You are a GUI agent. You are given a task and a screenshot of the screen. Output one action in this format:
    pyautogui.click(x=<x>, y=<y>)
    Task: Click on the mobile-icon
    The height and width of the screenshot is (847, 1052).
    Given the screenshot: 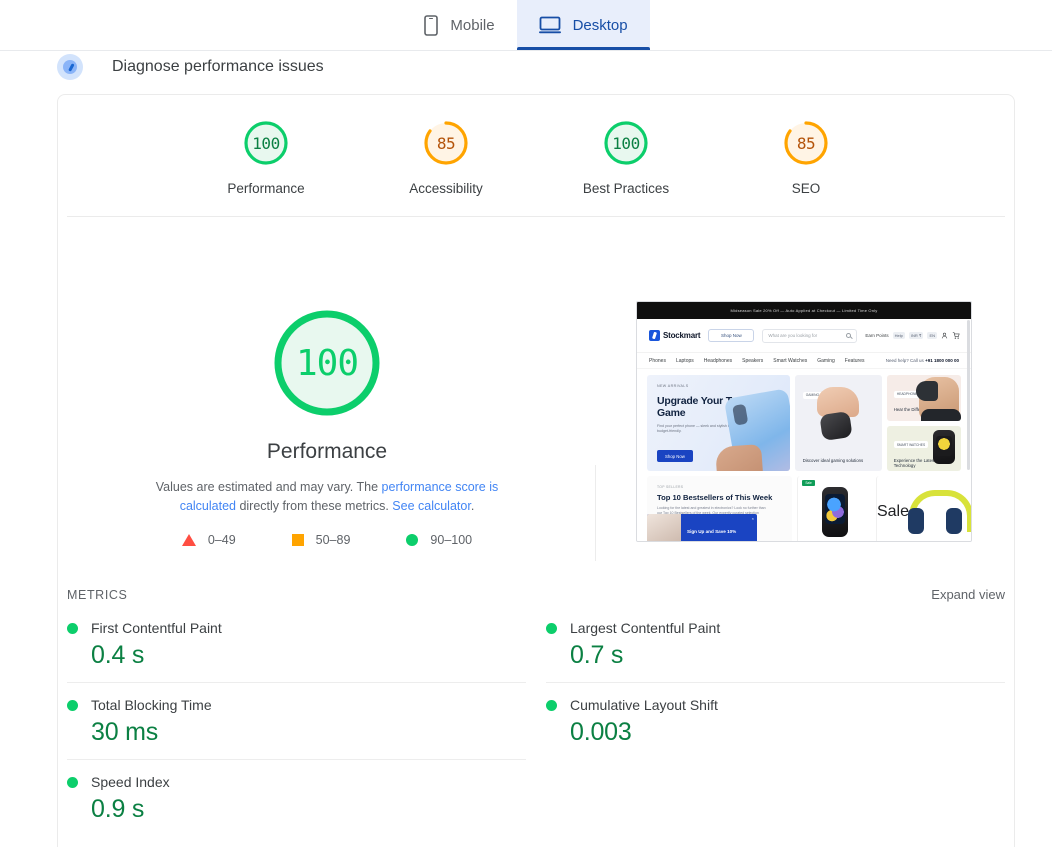 What is the action you would take?
    pyautogui.click(x=431, y=25)
    